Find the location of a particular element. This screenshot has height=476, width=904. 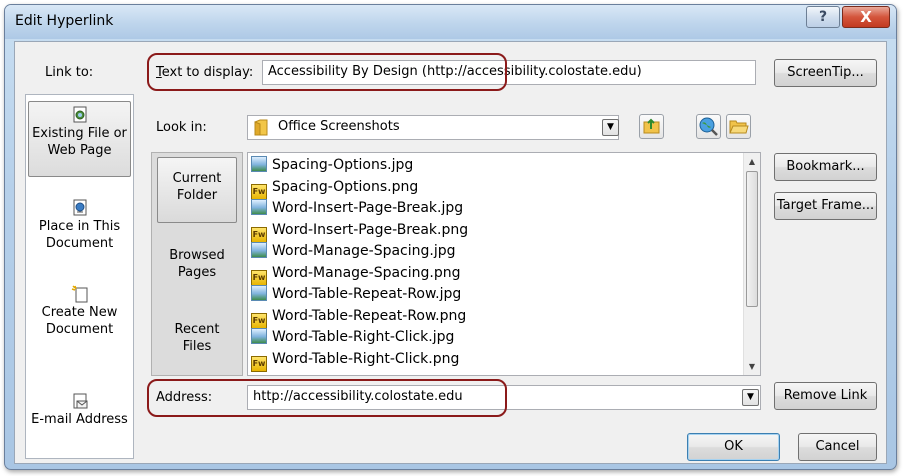

file-name: Word-Manage-Spacing.png is located at coordinates (366, 272).